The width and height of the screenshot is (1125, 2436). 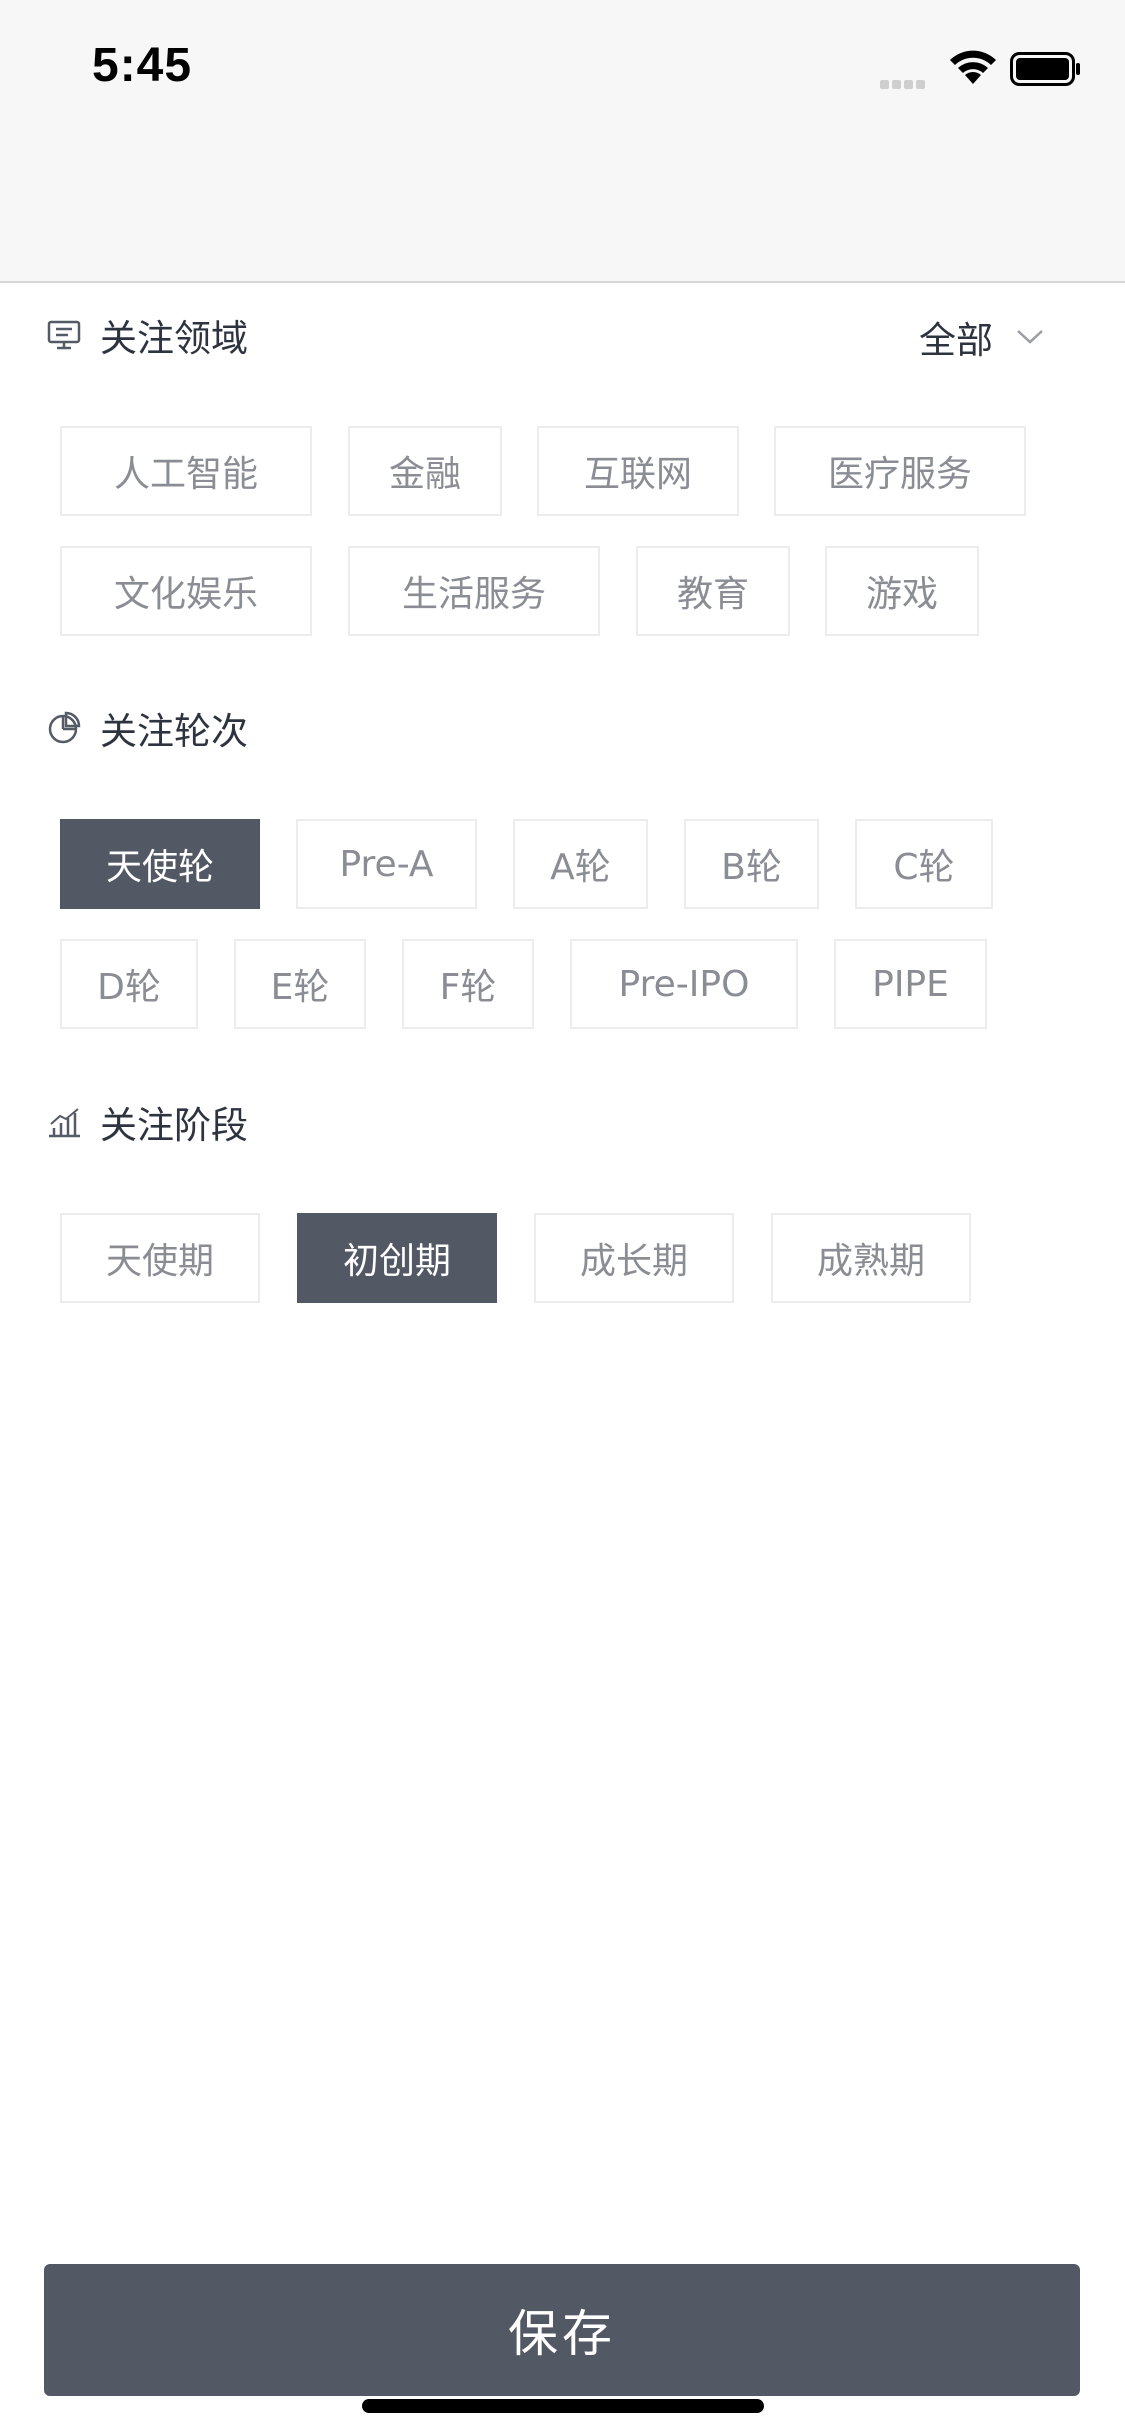 I want to click on section-stage-header: 关注阶段, so click(x=147, y=1122).